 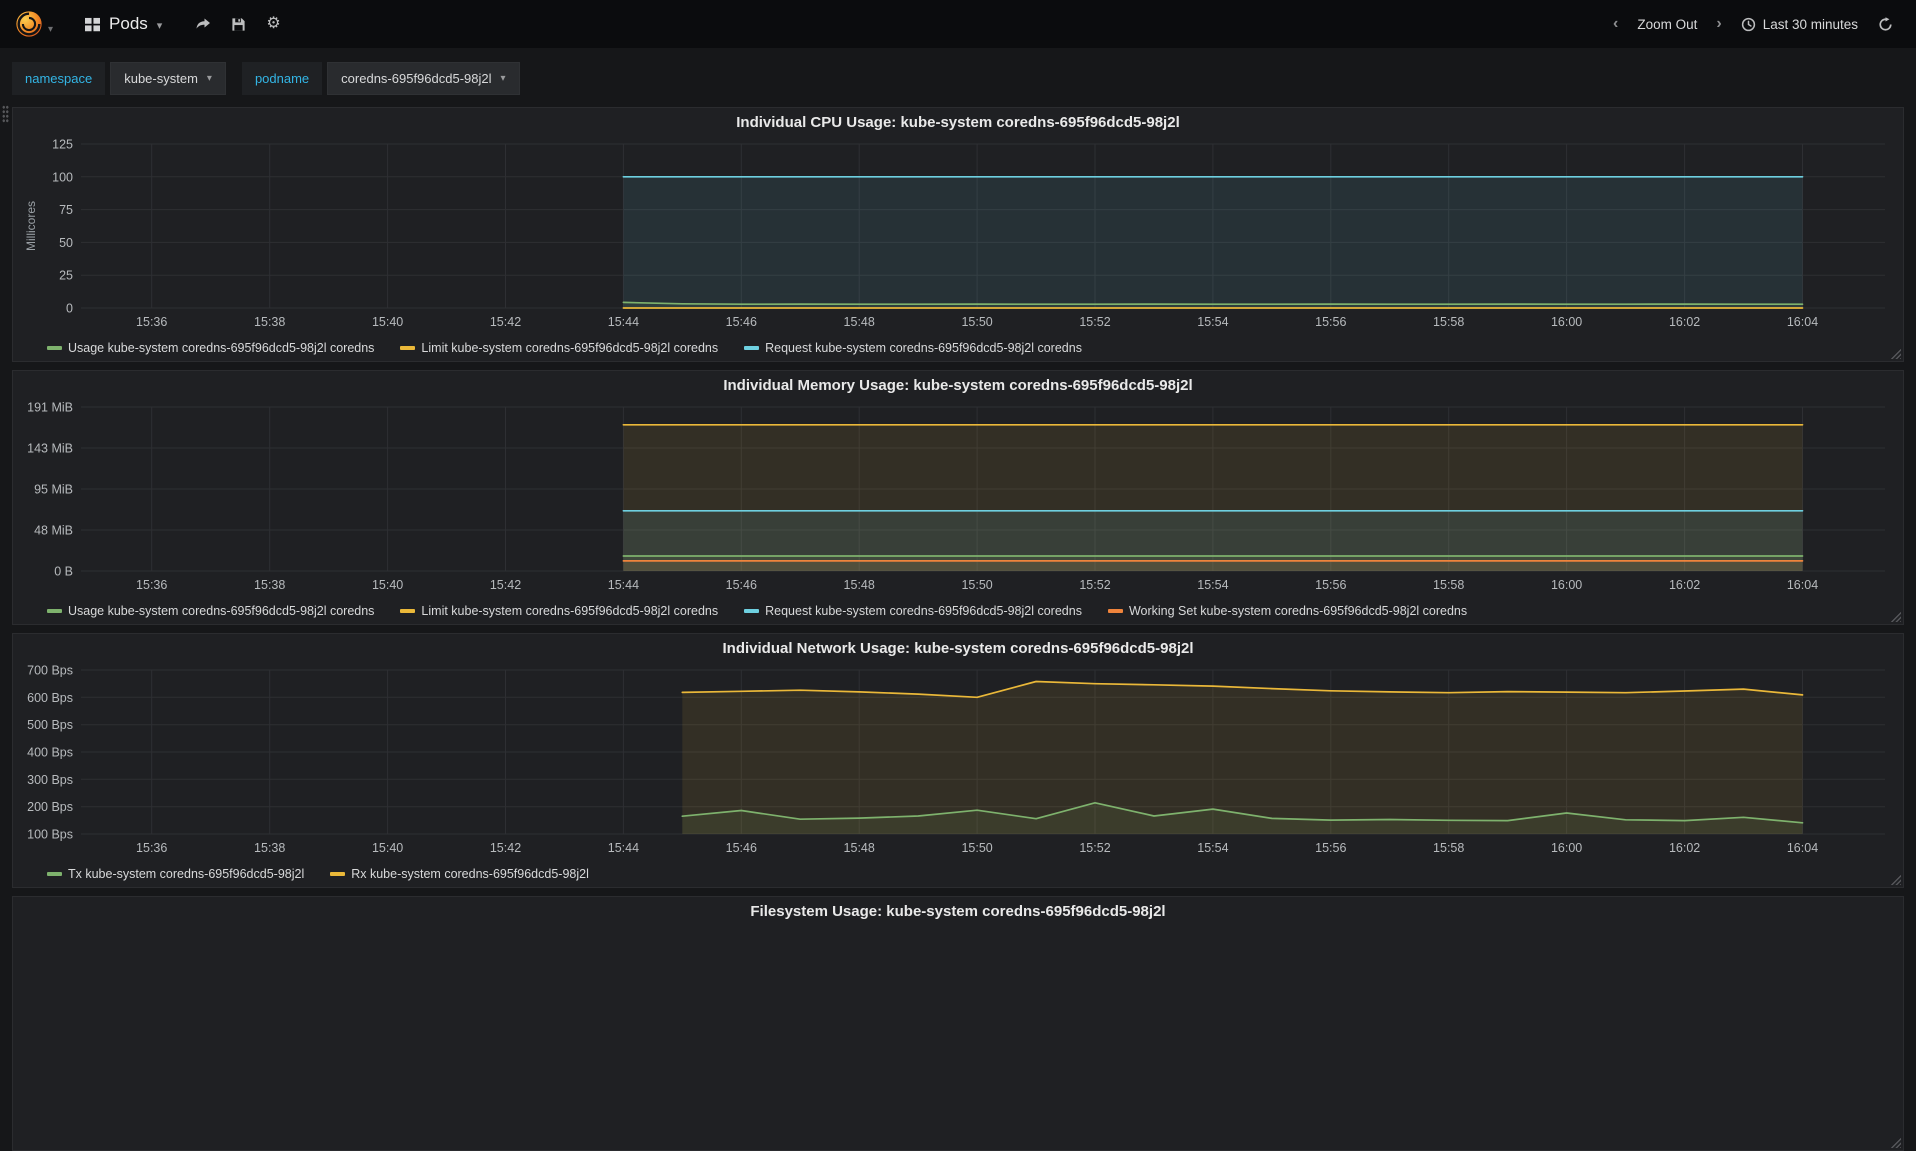 I want to click on time-shift-back-button: ‹, so click(x=1615, y=24).